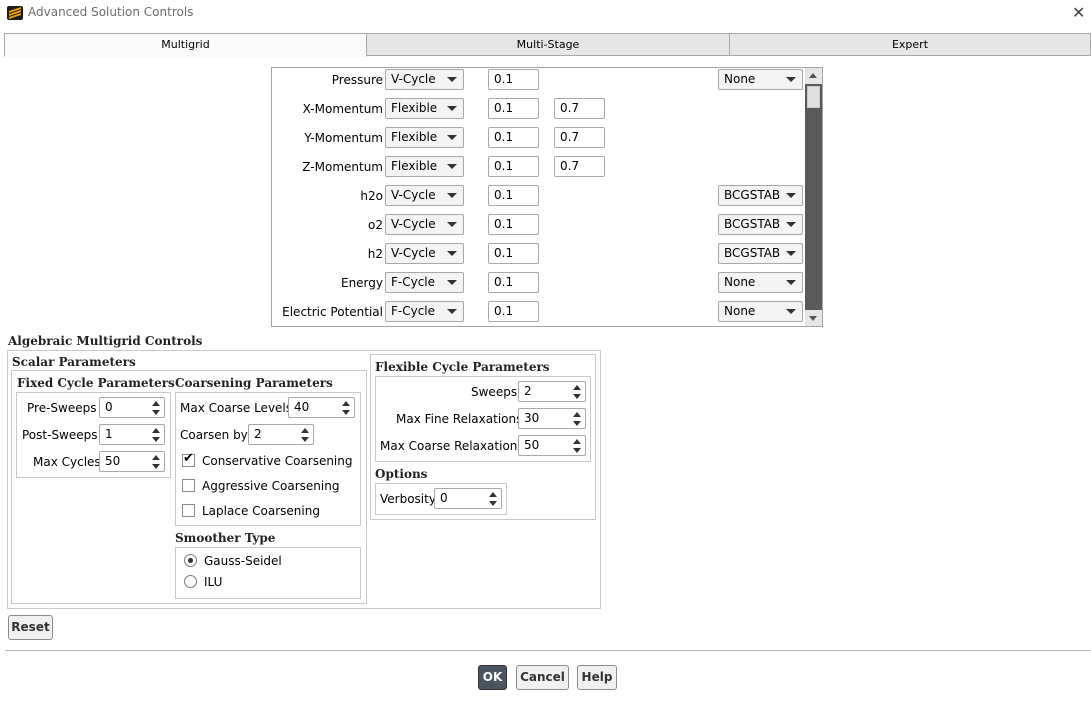  Describe the element at coordinates (548, 650) in the screenshot. I see `footer-divider` at that location.